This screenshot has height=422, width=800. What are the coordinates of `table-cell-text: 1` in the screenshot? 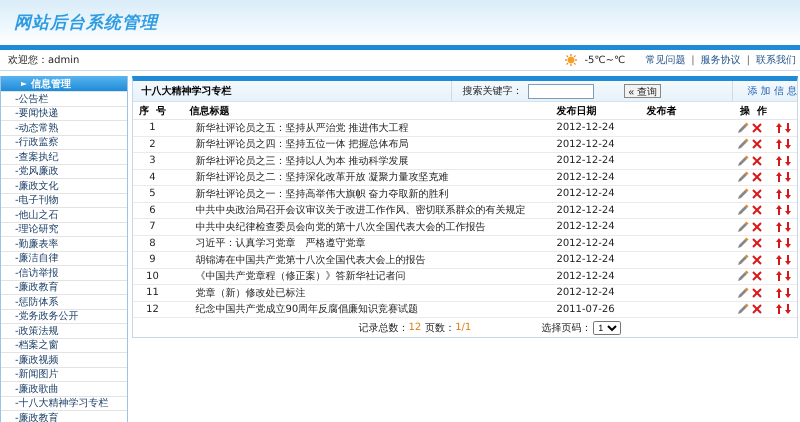 It's located at (152, 128).